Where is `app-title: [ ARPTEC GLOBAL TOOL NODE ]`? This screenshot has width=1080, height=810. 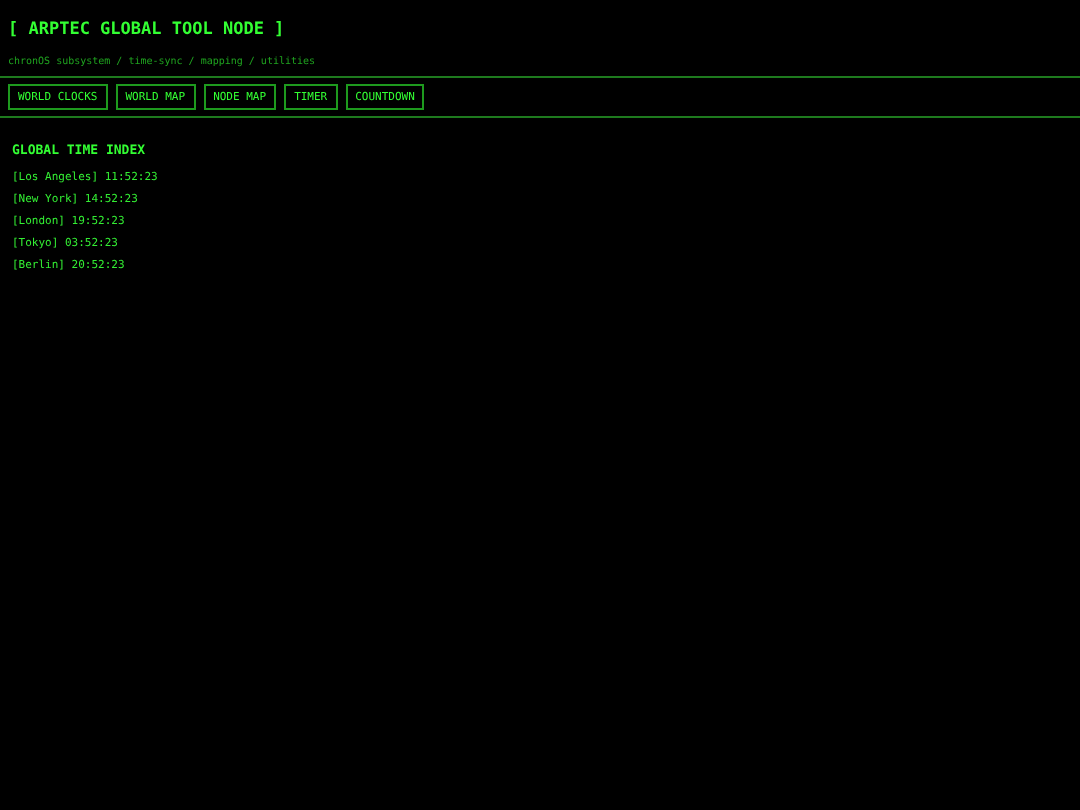 app-title: [ ARPTEC GLOBAL TOOL NODE ] is located at coordinates (147, 30).